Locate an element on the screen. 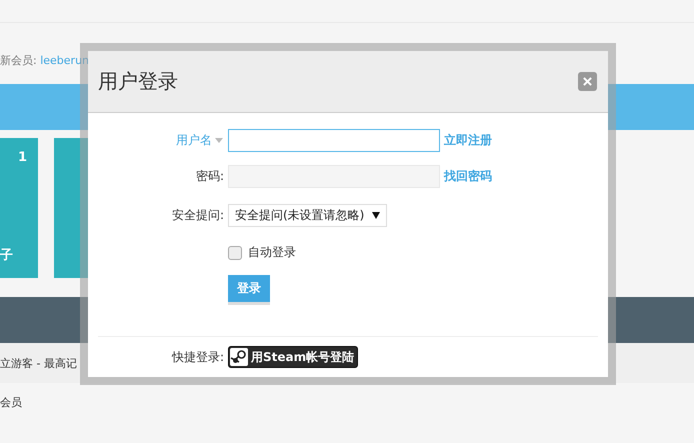  steam-login-button: 用Steam帐号登陆 is located at coordinates (293, 357).